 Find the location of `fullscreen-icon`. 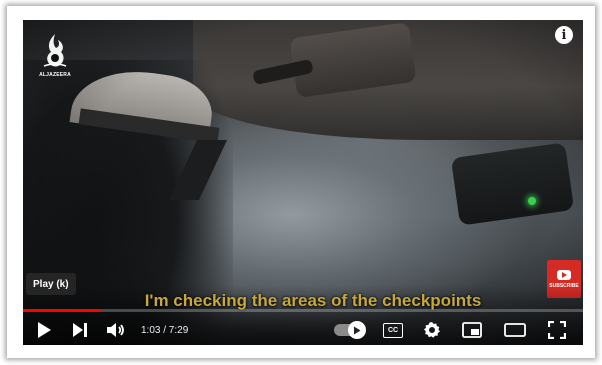

fullscreen-icon is located at coordinates (557, 330).